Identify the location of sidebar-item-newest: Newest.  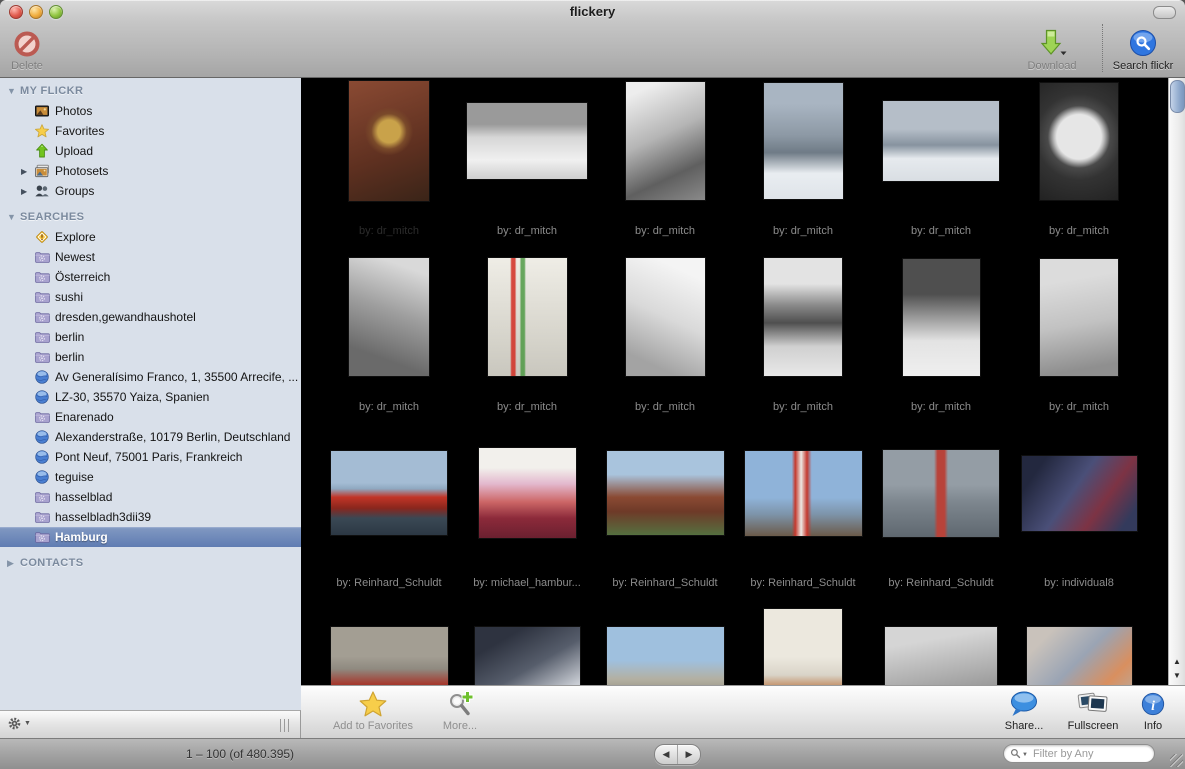
(150, 257).